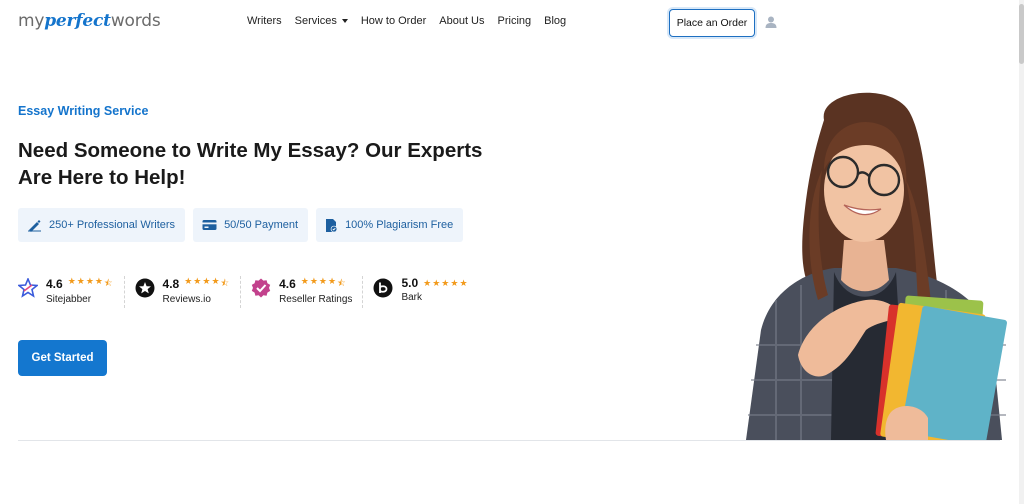 Image resolution: width=1024 pixels, height=504 pixels. I want to click on reviewsio-logo, so click(145, 288).